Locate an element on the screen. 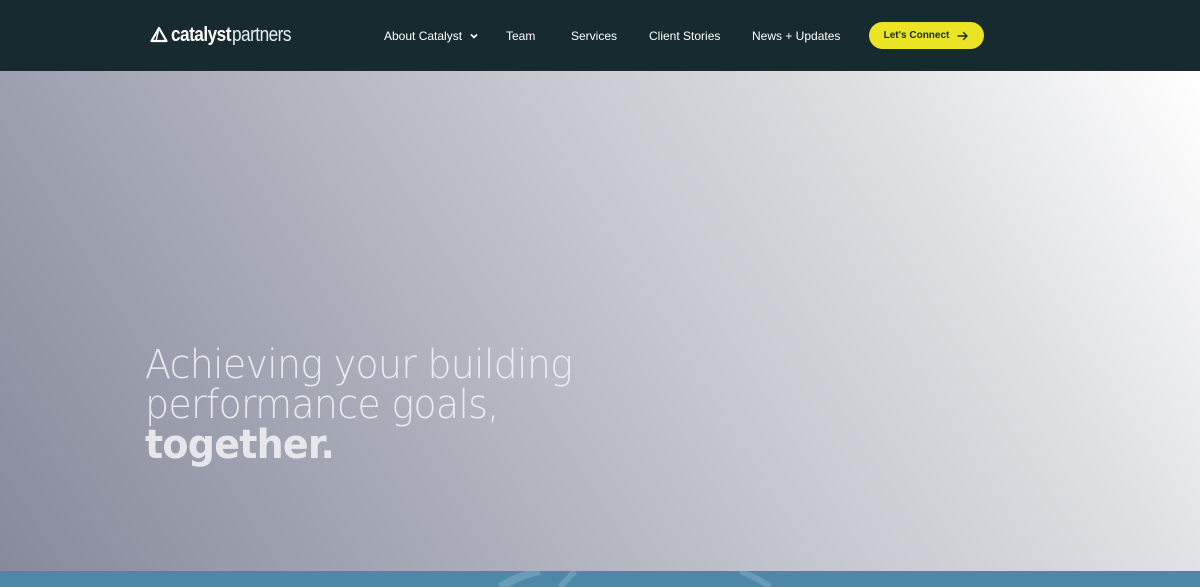 The height and width of the screenshot is (587, 1200). arrow-right-icon is located at coordinates (963, 36).